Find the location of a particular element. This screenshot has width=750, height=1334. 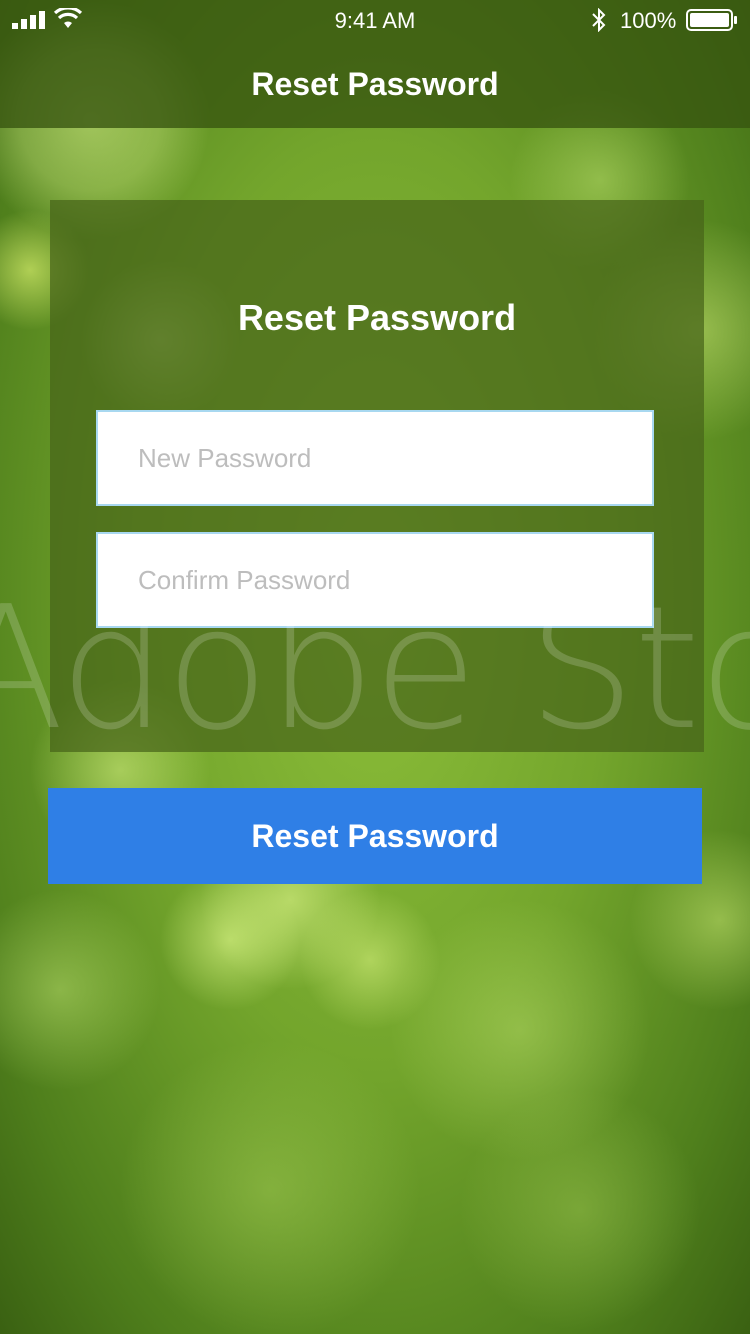

reset-password-button: Reset Password is located at coordinates (375, 836).